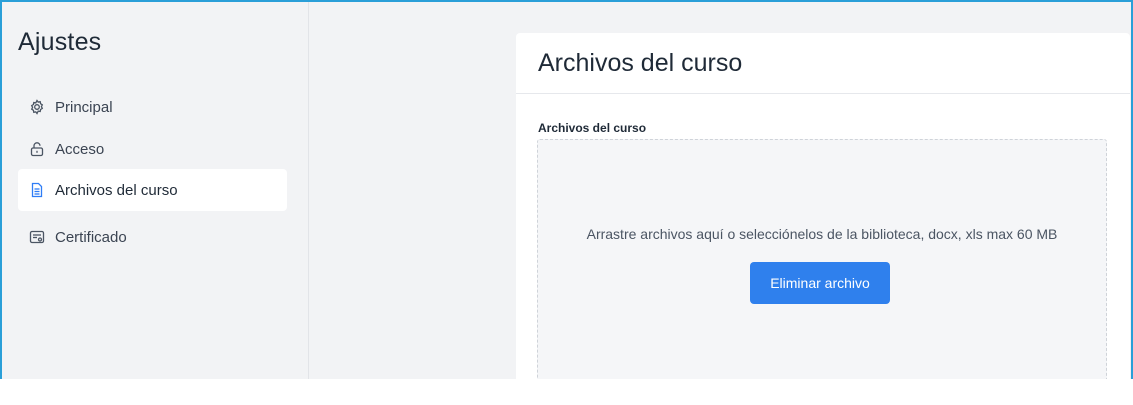 The width and height of the screenshot is (1133, 405). What do you see at coordinates (152, 237) in the screenshot?
I see `sidebar-item-certificado: Certificado` at bounding box center [152, 237].